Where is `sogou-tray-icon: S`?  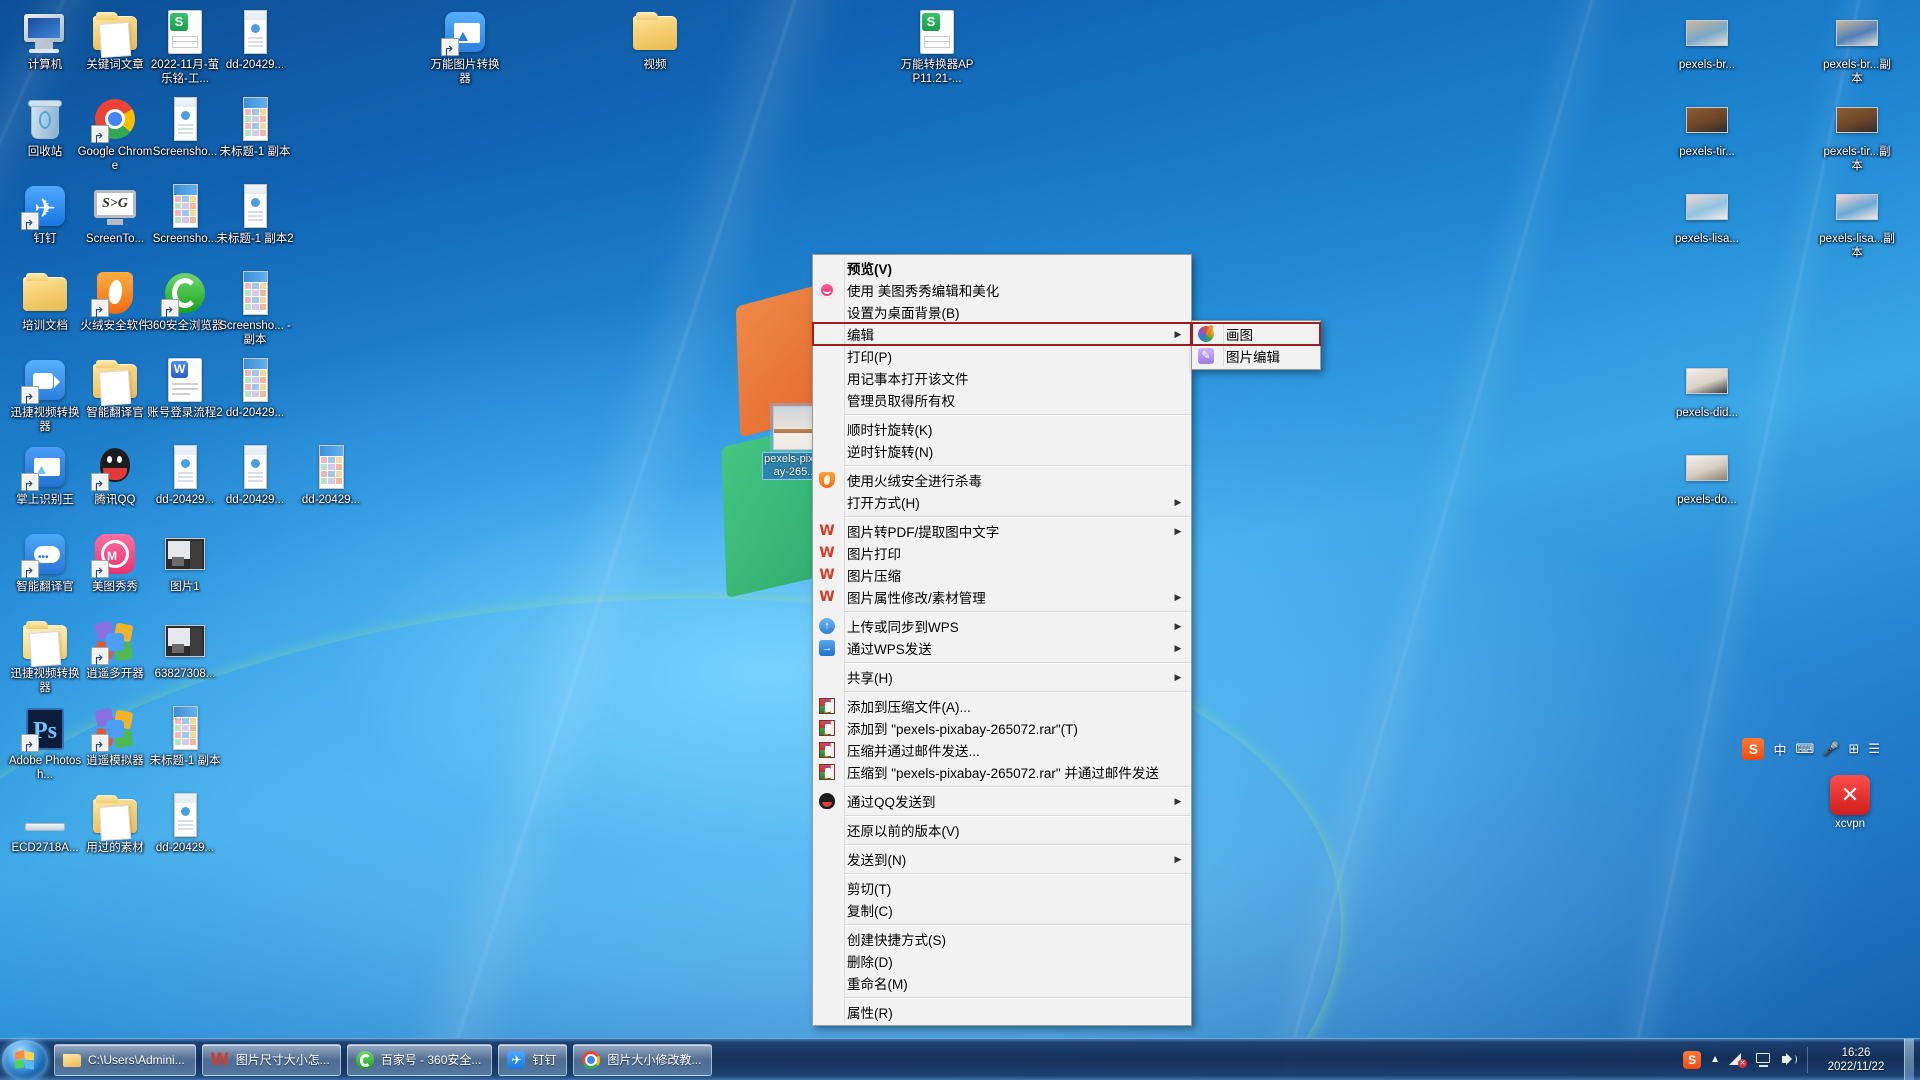 sogou-tray-icon: S is located at coordinates (1692, 1059).